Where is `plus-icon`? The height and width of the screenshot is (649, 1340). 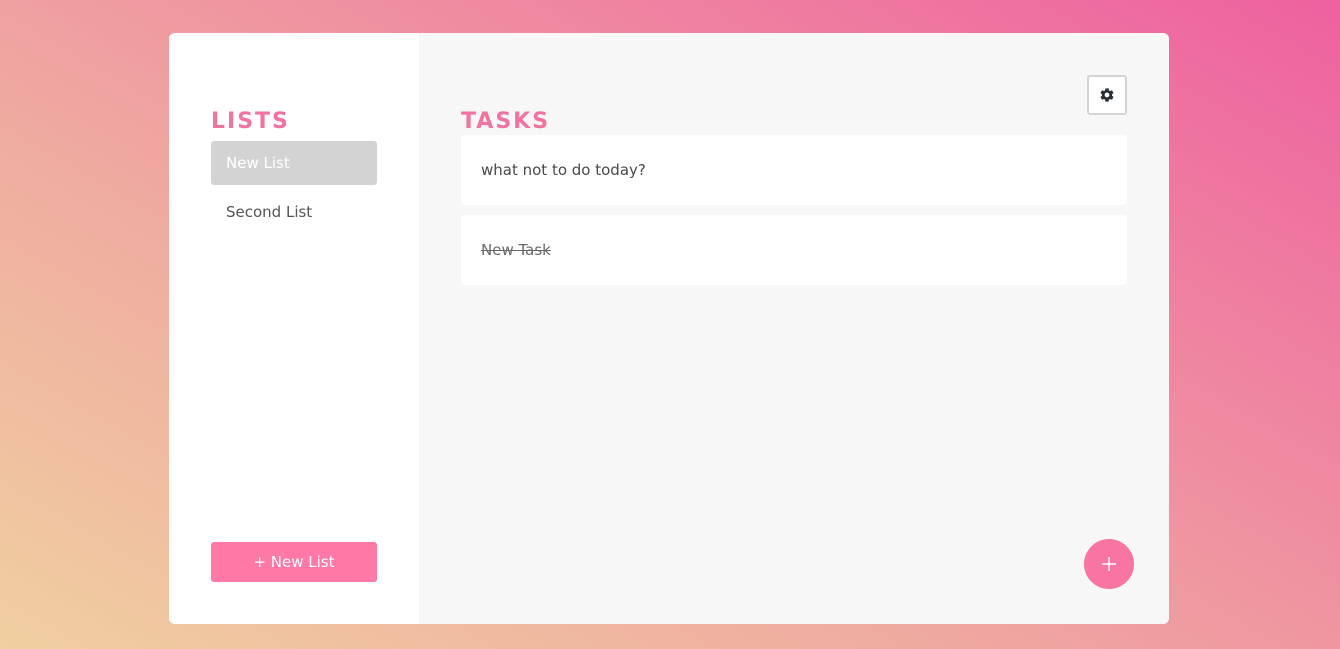 plus-icon is located at coordinates (1109, 564).